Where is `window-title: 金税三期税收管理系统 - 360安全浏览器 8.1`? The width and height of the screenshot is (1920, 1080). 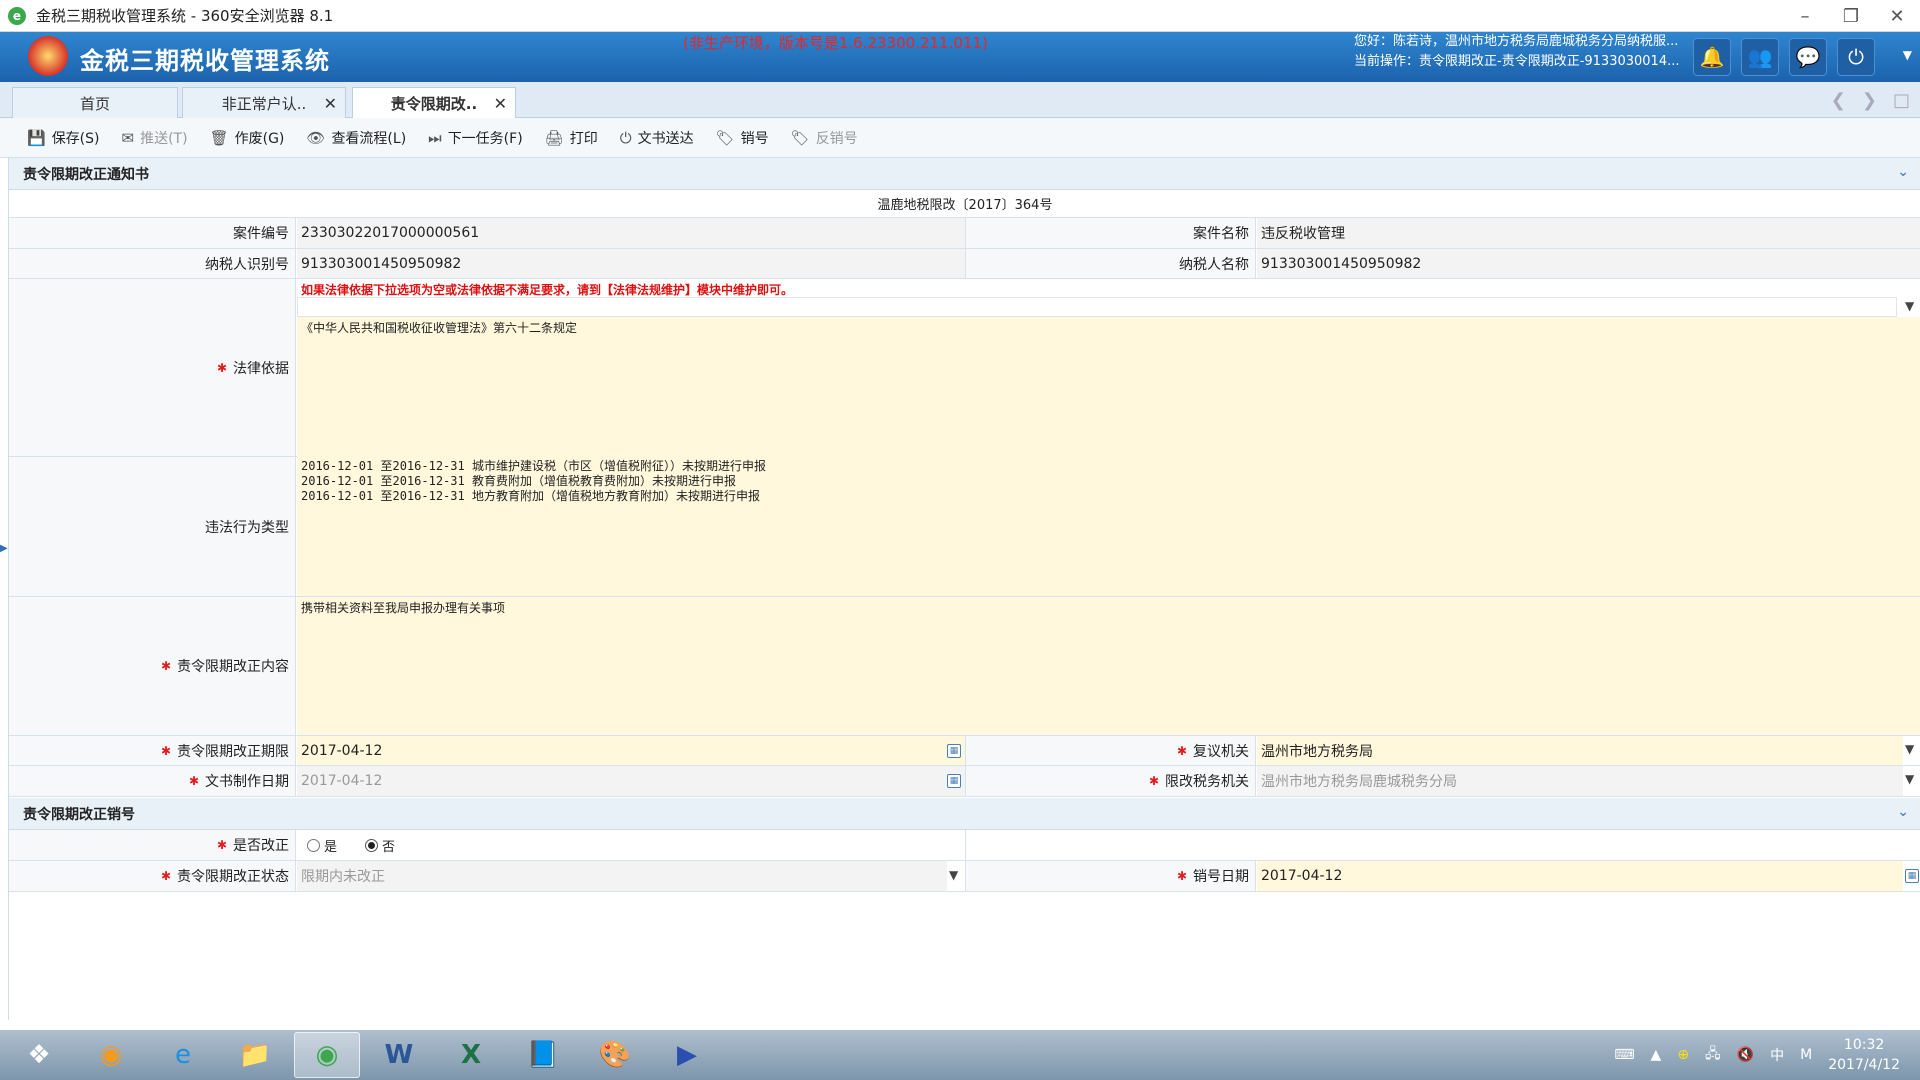 window-title: 金税三期税收管理系统 - 360安全浏览器 8.1 is located at coordinates (185, 16).